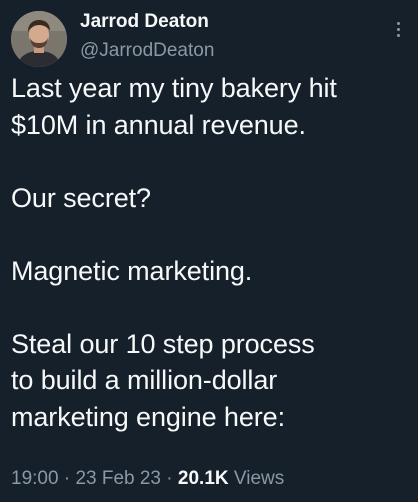 The width and height of the screenshot is (418, 502). Describe the element at coordinates (148, 416) in the screenshot. I see `tweet-text-line: marketing engine here:` at that location.